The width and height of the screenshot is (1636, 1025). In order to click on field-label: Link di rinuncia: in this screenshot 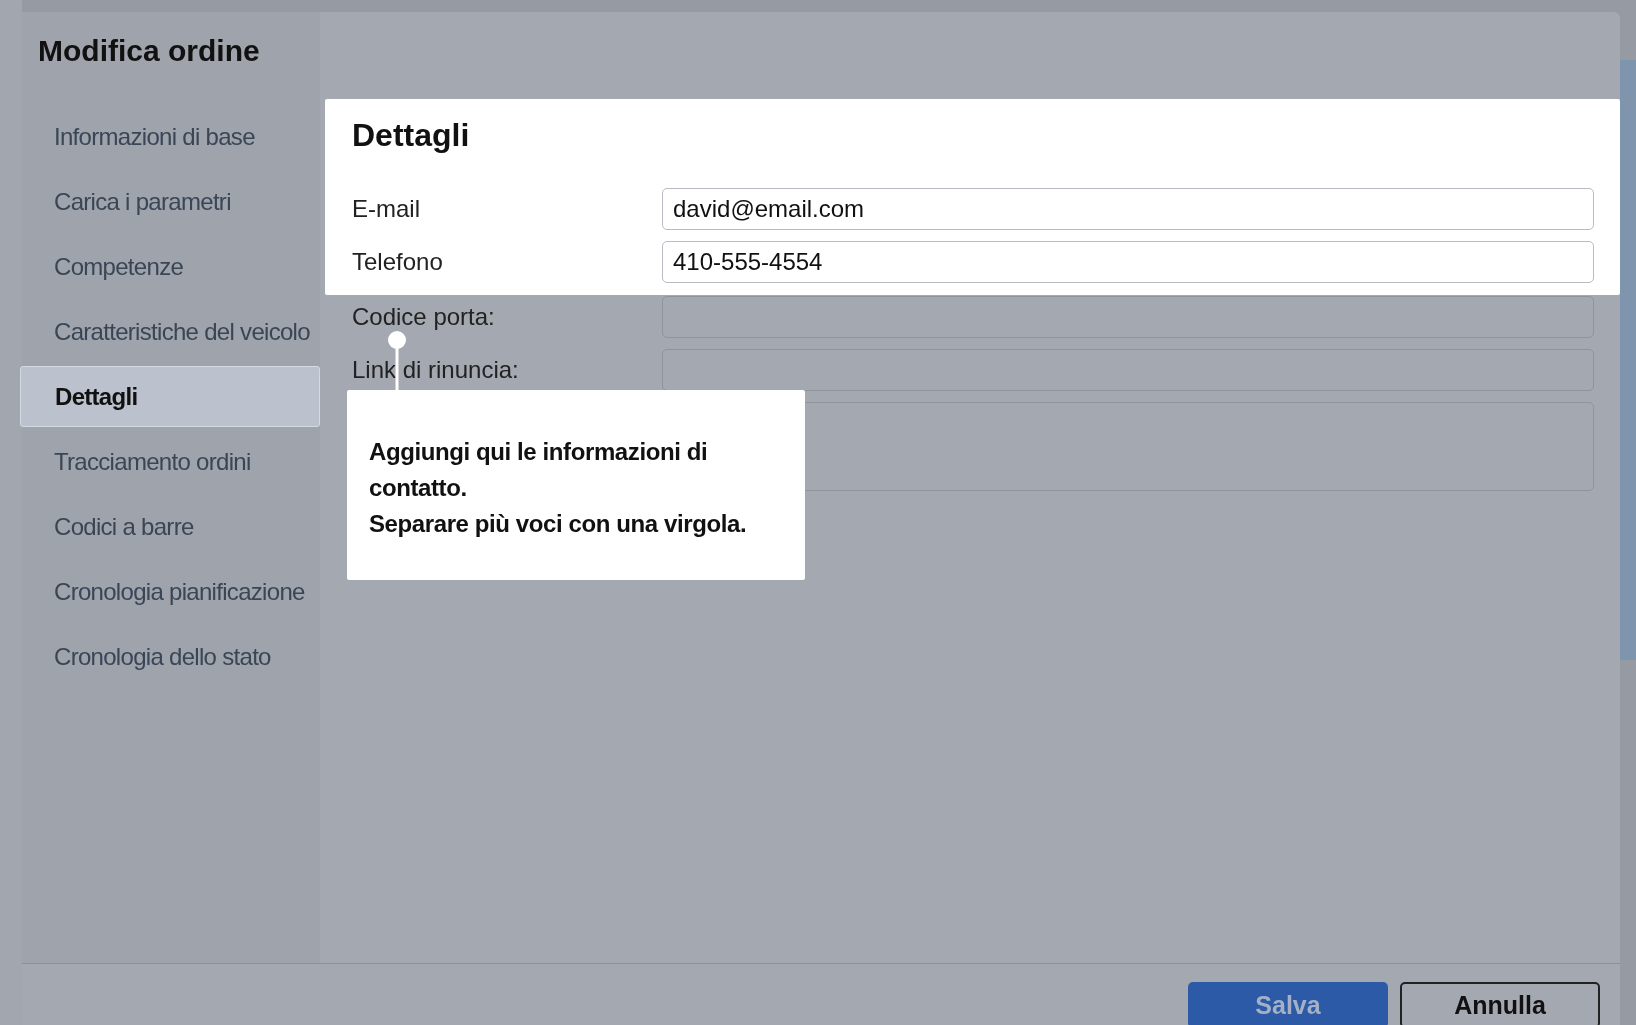, I will do `click(436, 370)`.